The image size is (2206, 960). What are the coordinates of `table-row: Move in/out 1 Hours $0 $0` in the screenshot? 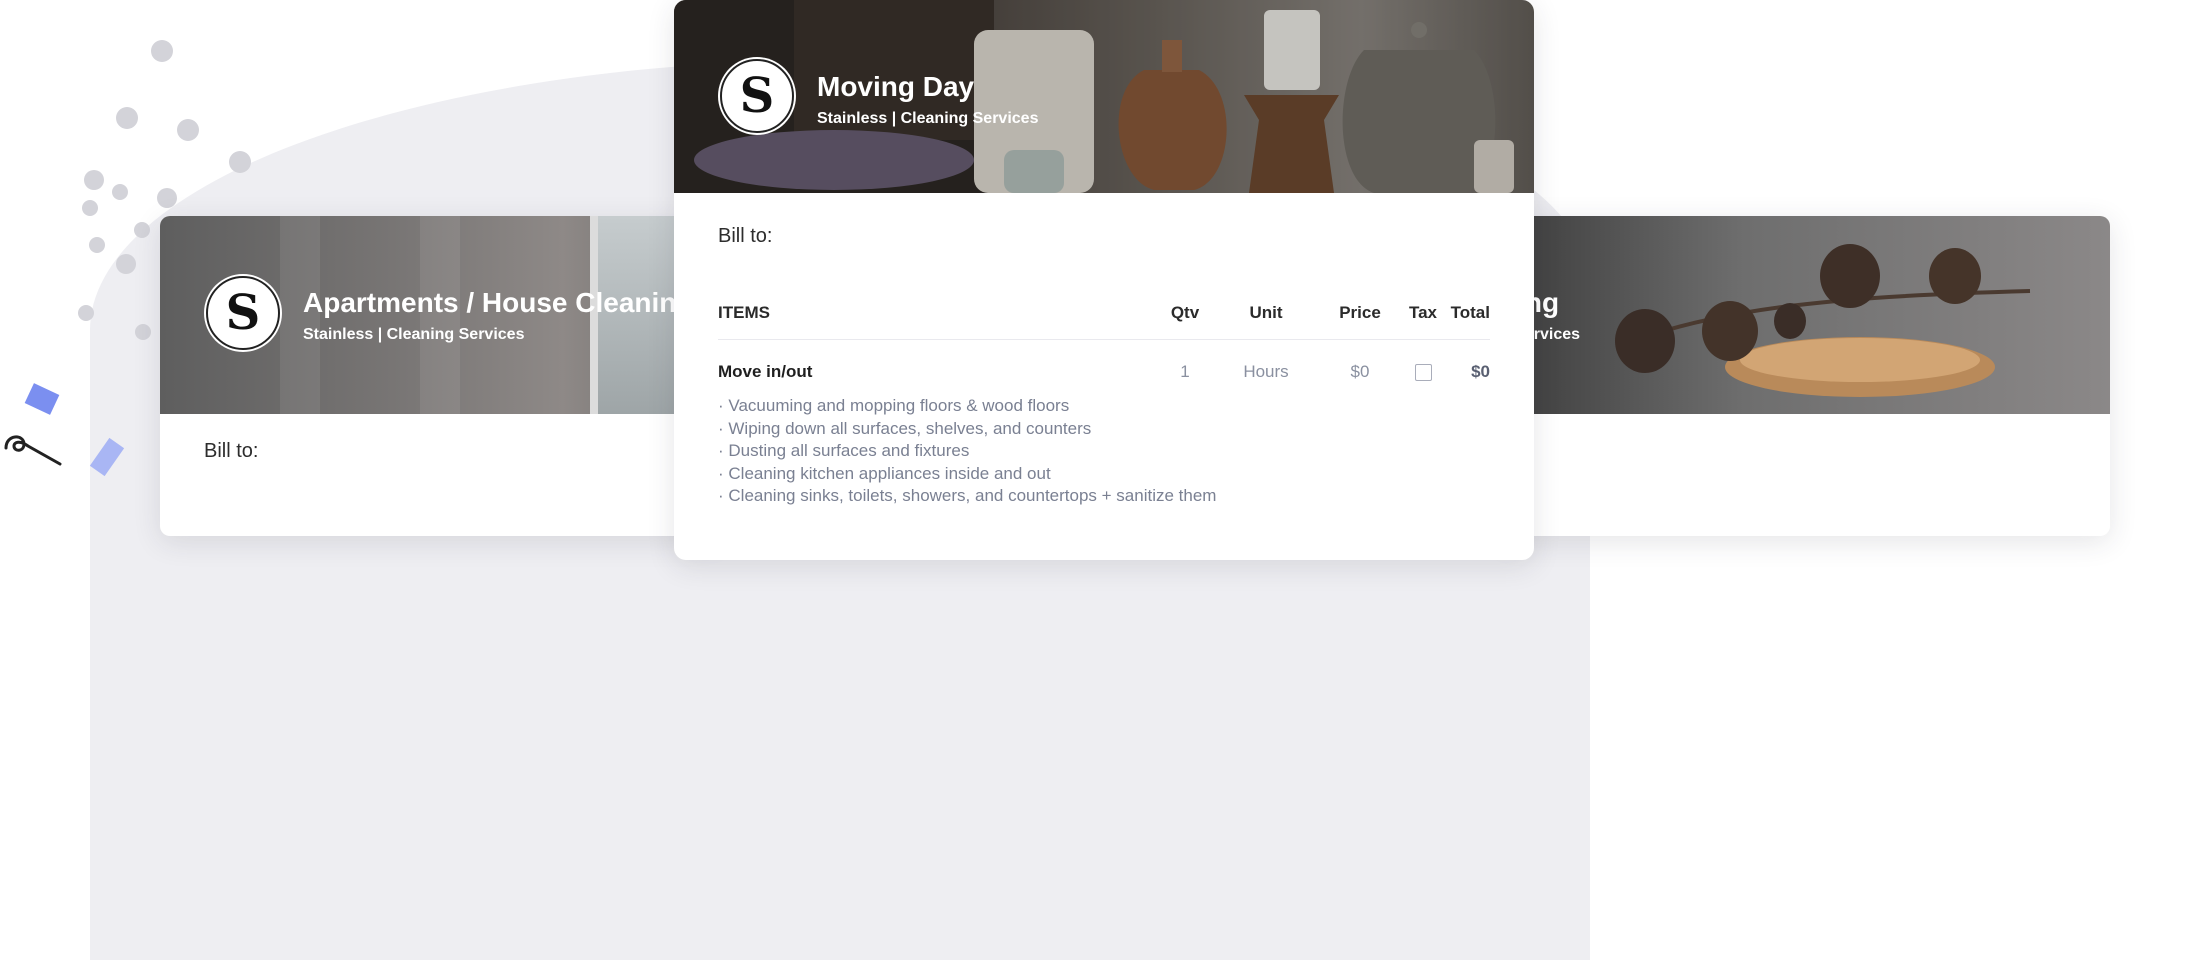 It's located at (1104, 377).